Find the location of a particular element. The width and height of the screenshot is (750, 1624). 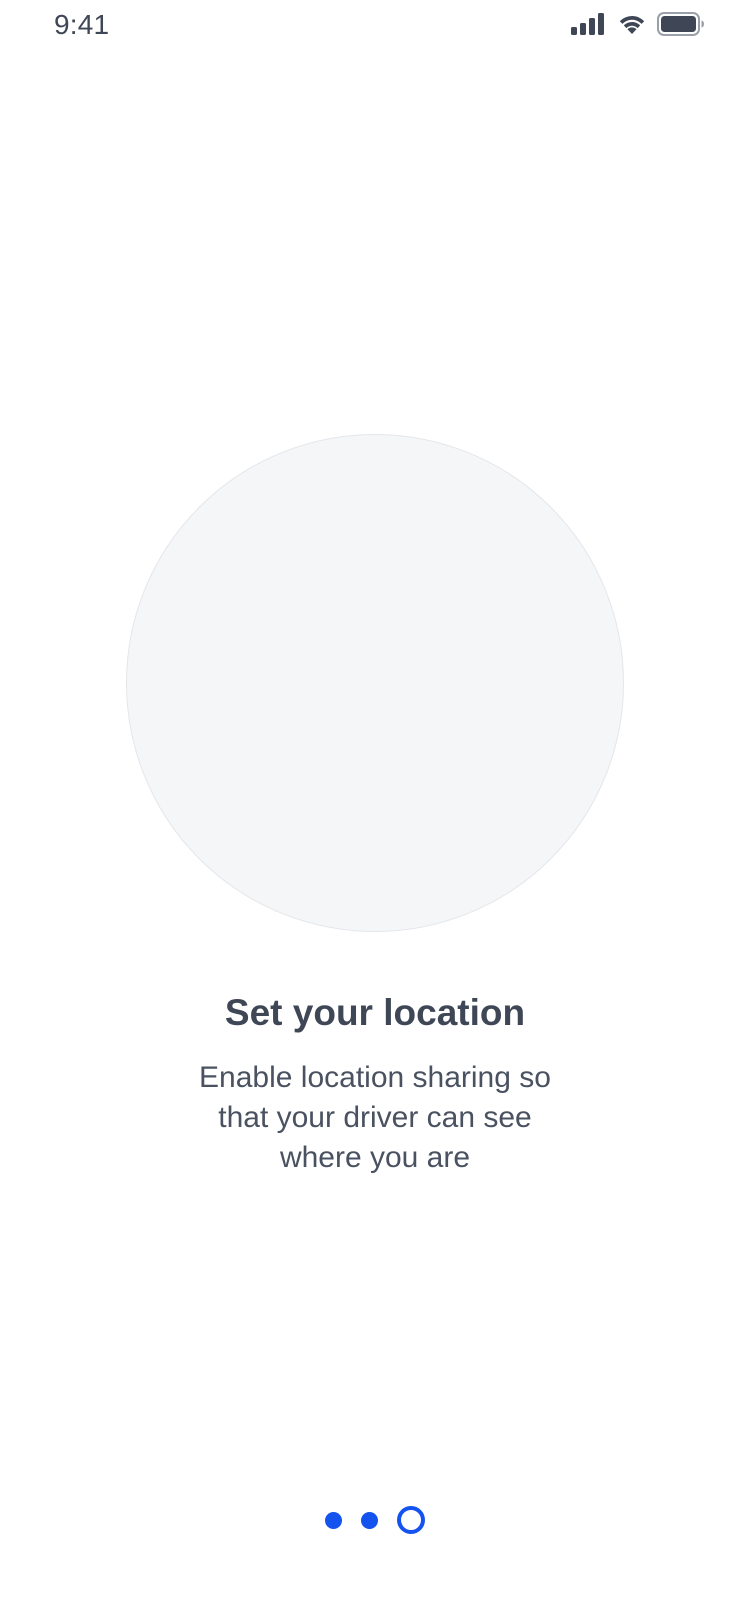

battery-icon is located at coordinates (681, 24).